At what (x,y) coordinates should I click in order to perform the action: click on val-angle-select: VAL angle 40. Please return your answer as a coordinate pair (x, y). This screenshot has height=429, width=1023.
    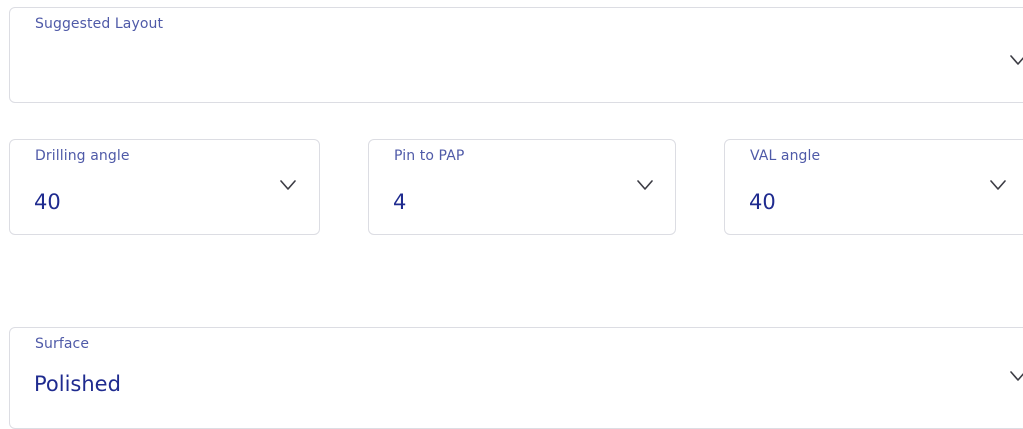
    Looking at the image, I should click on (873, 187).